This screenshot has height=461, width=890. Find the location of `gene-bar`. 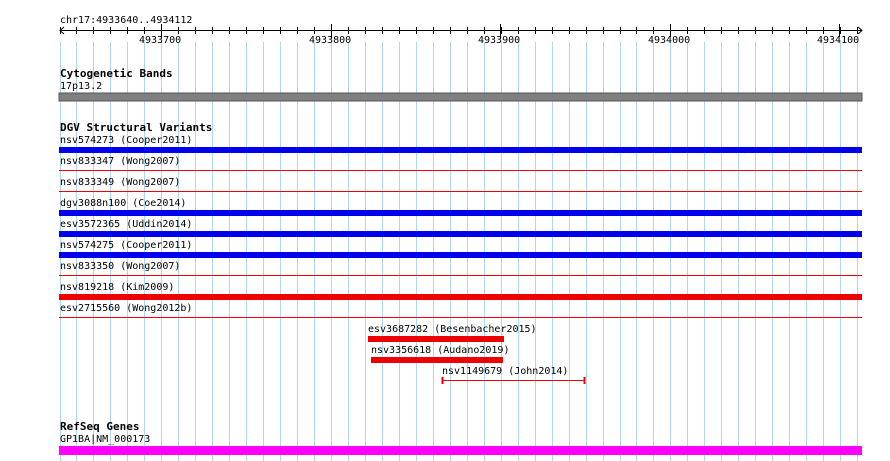

gene-bar is located at coordinates (460, 450).